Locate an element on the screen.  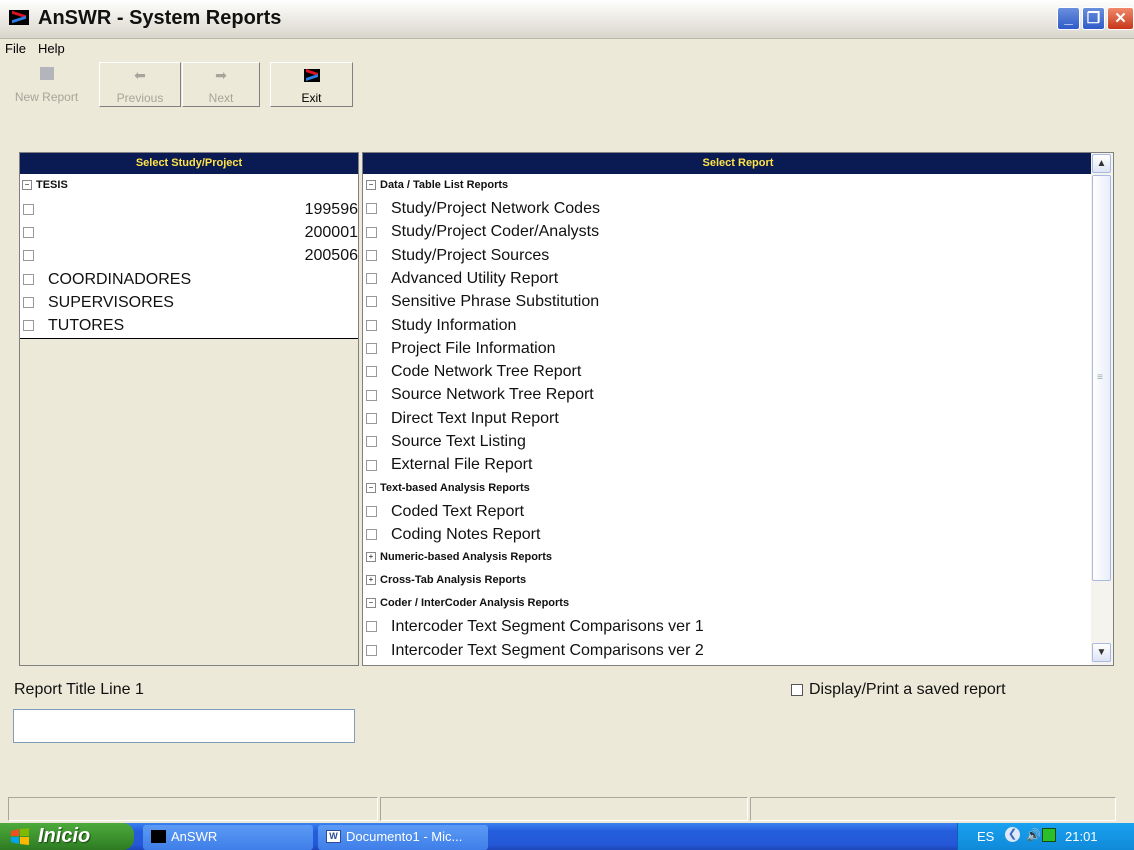
report-group: − Data / Table List Reports is located at coordinates (437, 185).